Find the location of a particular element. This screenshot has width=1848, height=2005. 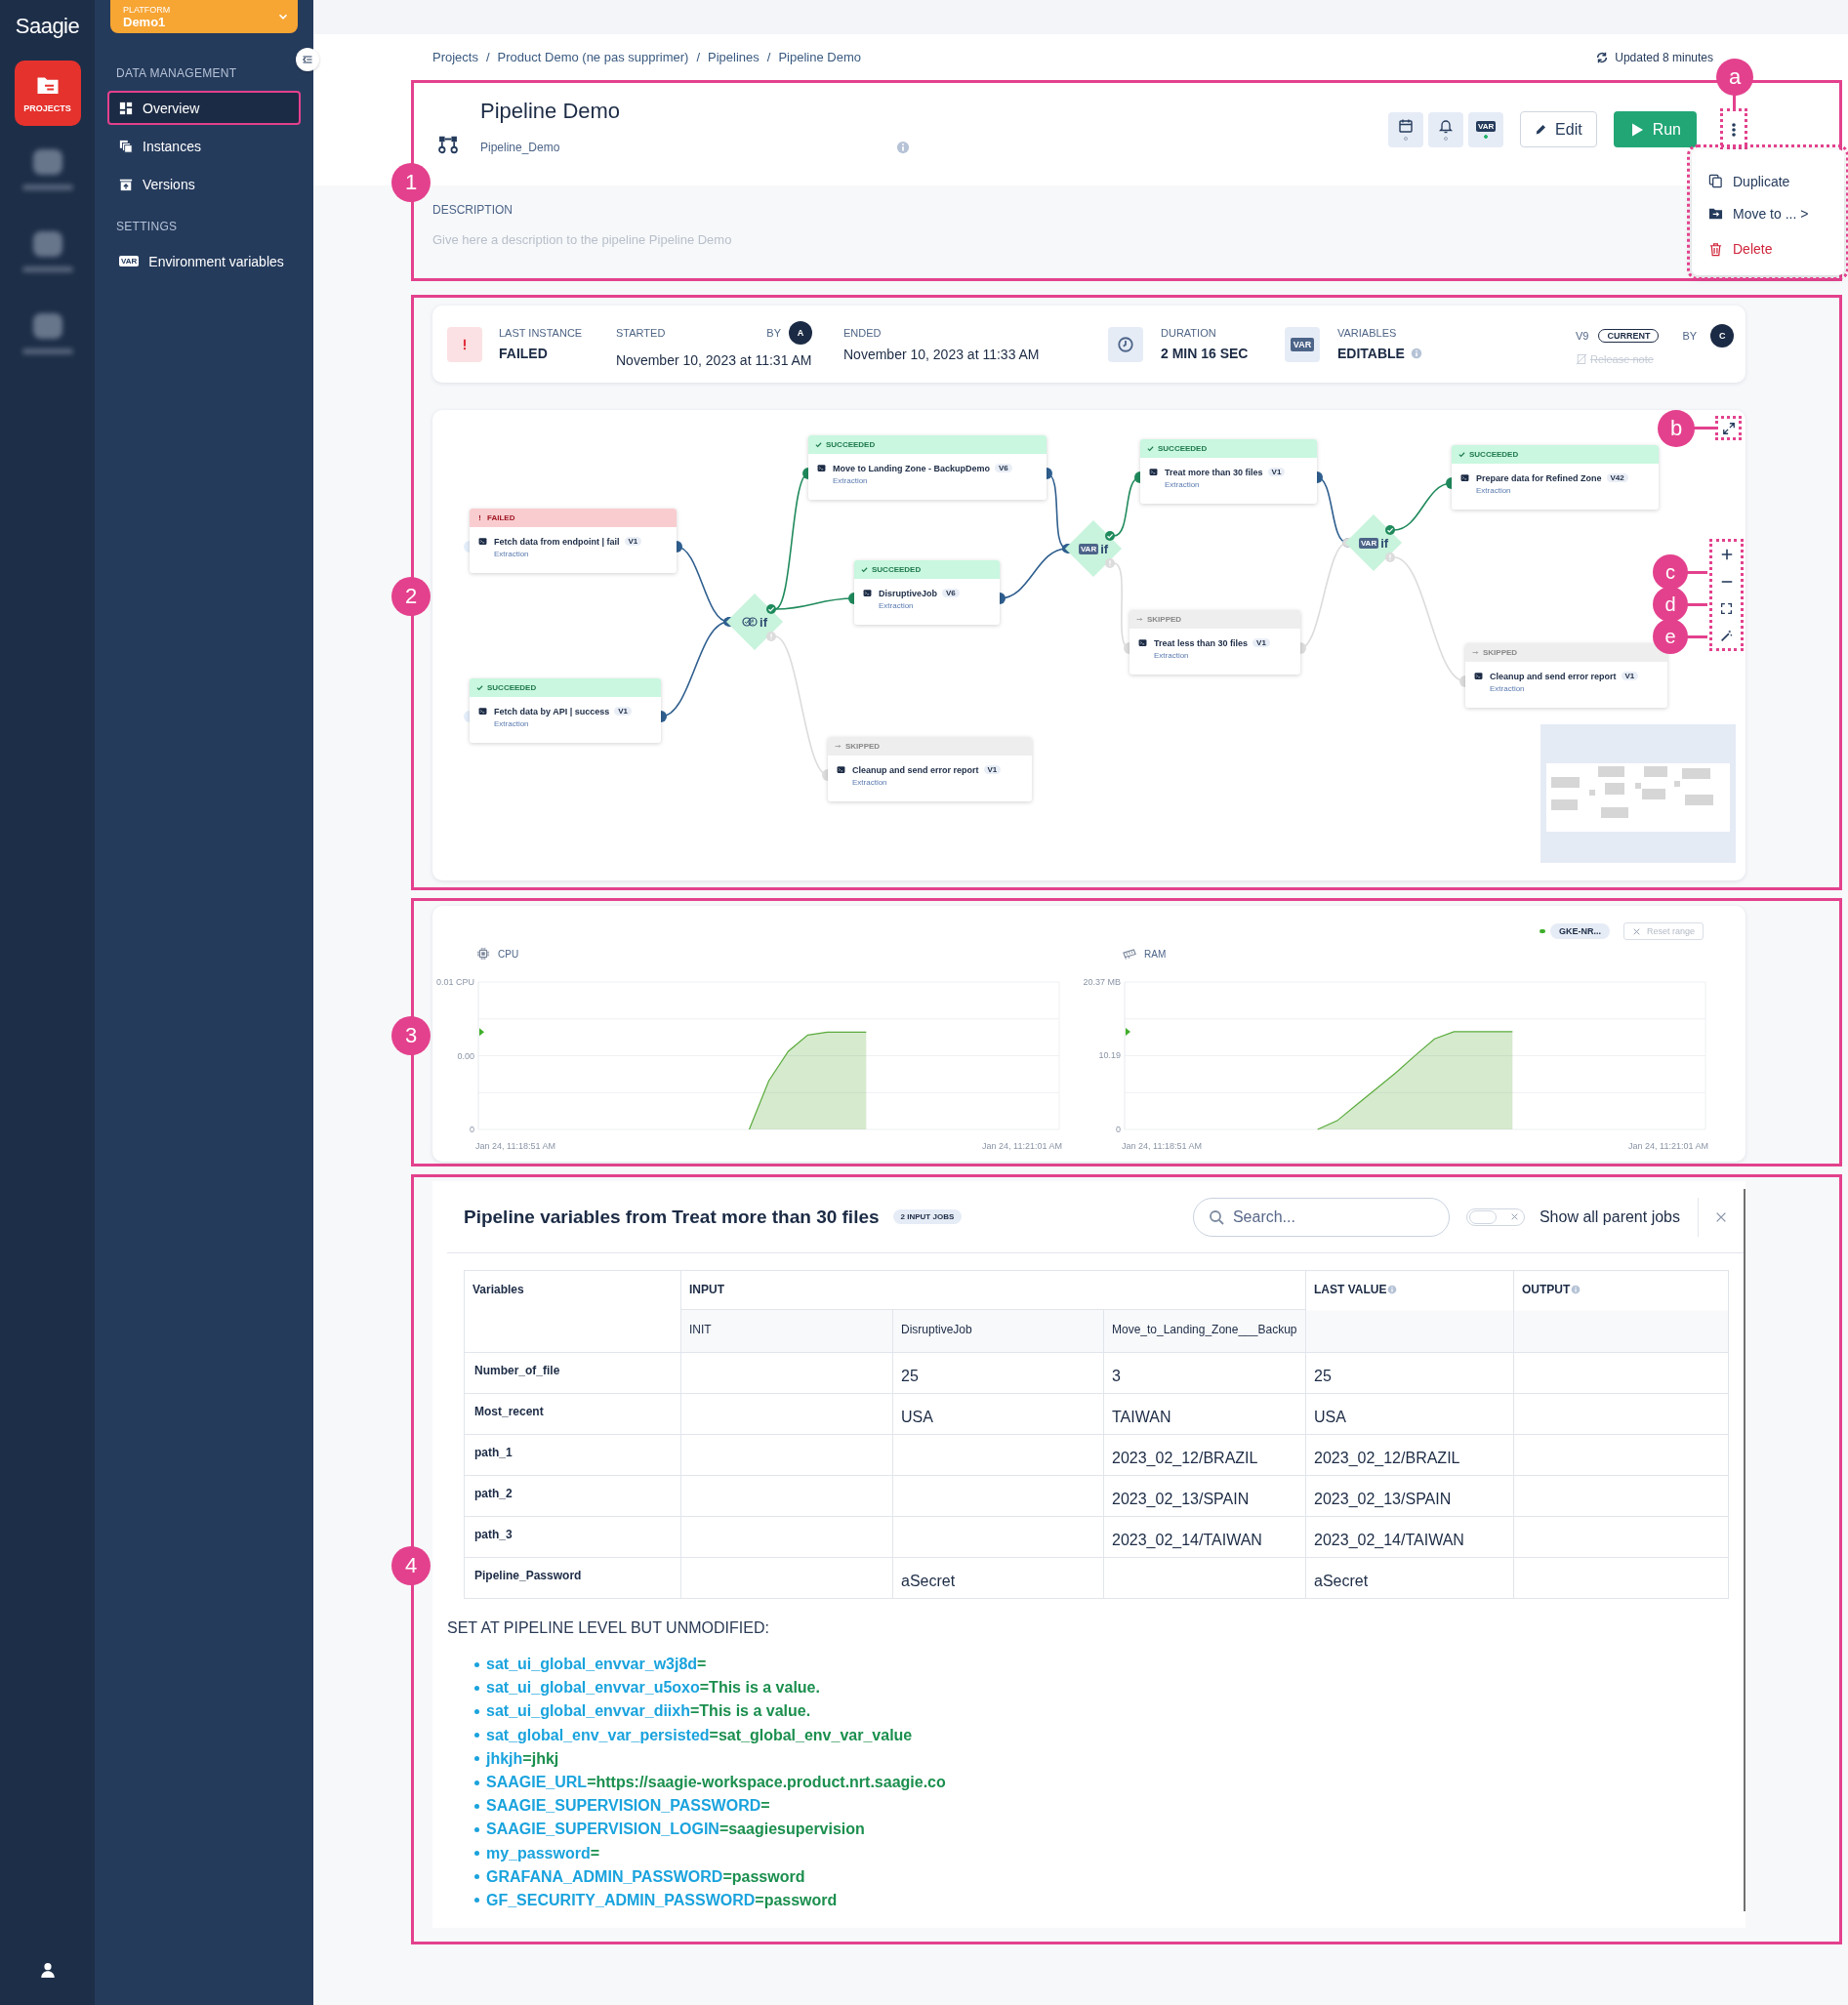

connector is located at coordinates (1127, 504).